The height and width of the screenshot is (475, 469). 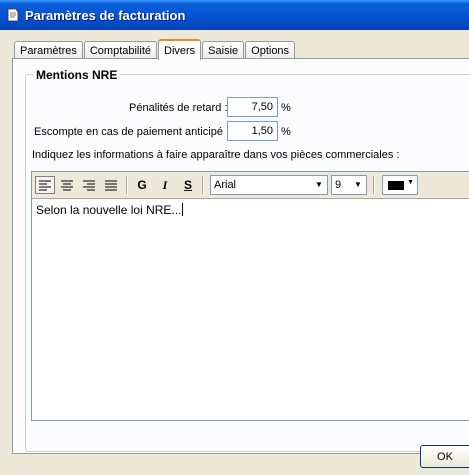 What do you see at coordinates (234, 15) in the screenshot?
I see `title-bar: Paramètres de facturation` at bounding box center [234, 15].